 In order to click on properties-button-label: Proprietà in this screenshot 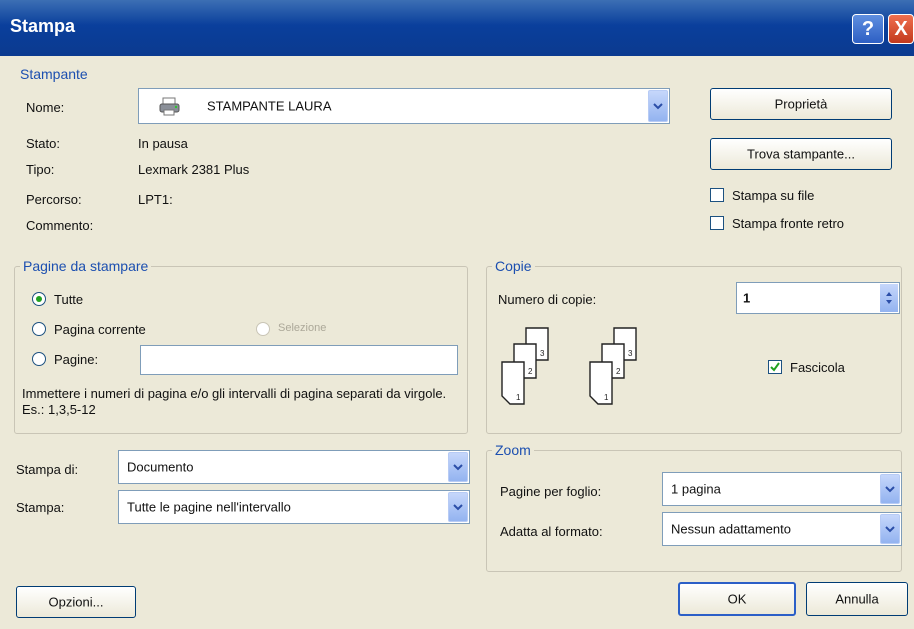, I will do `click(801, 104)`.